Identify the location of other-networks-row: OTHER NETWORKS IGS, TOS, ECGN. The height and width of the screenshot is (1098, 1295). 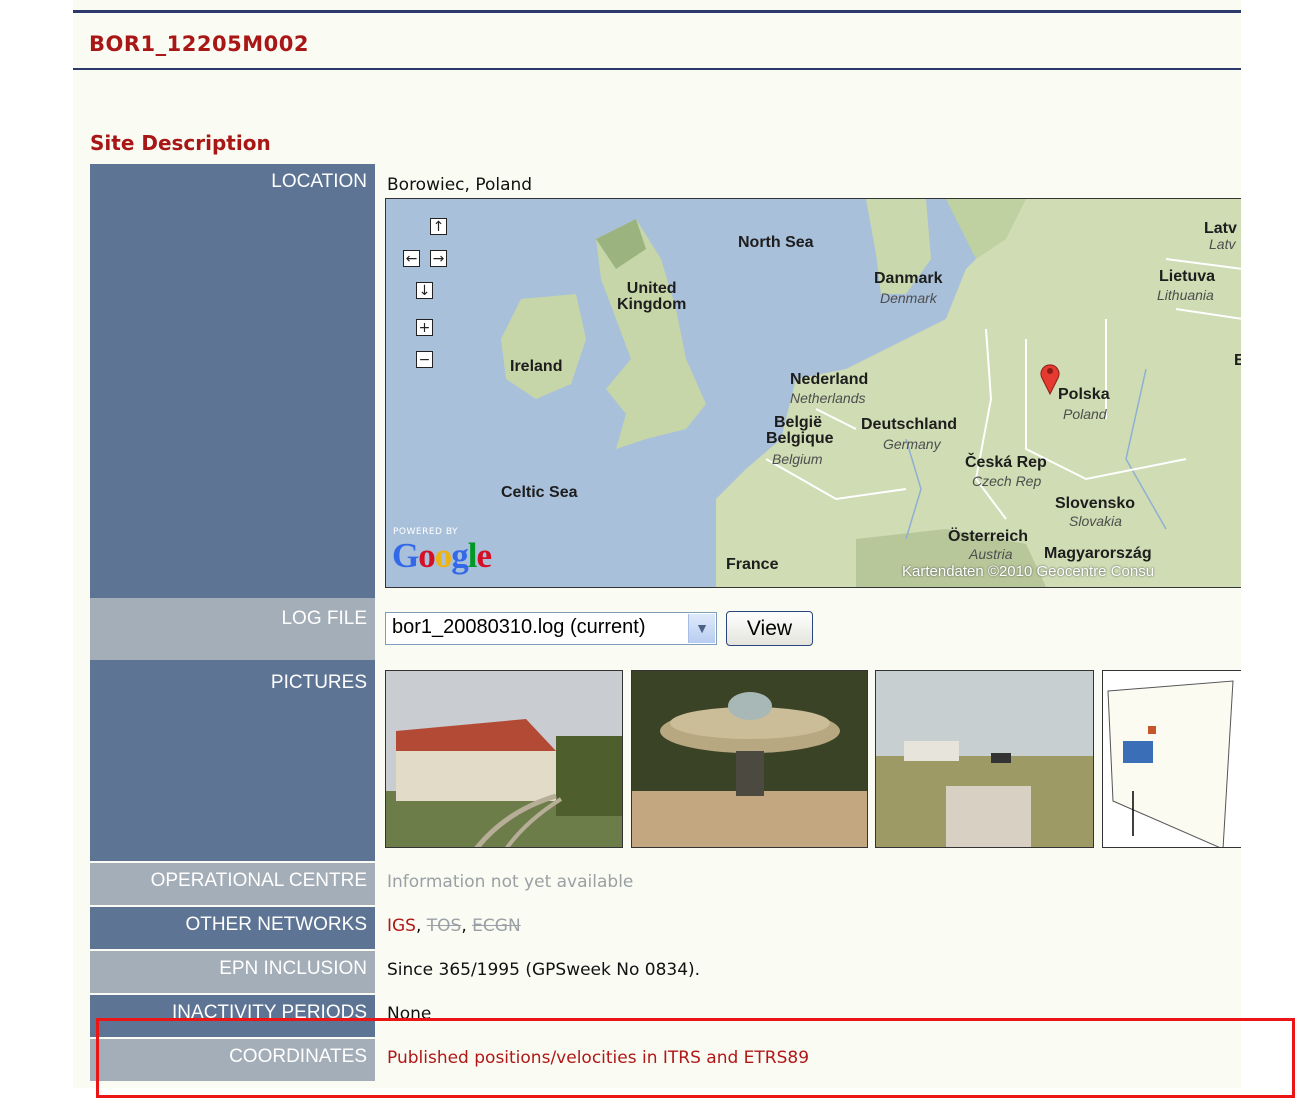
(665, 928).